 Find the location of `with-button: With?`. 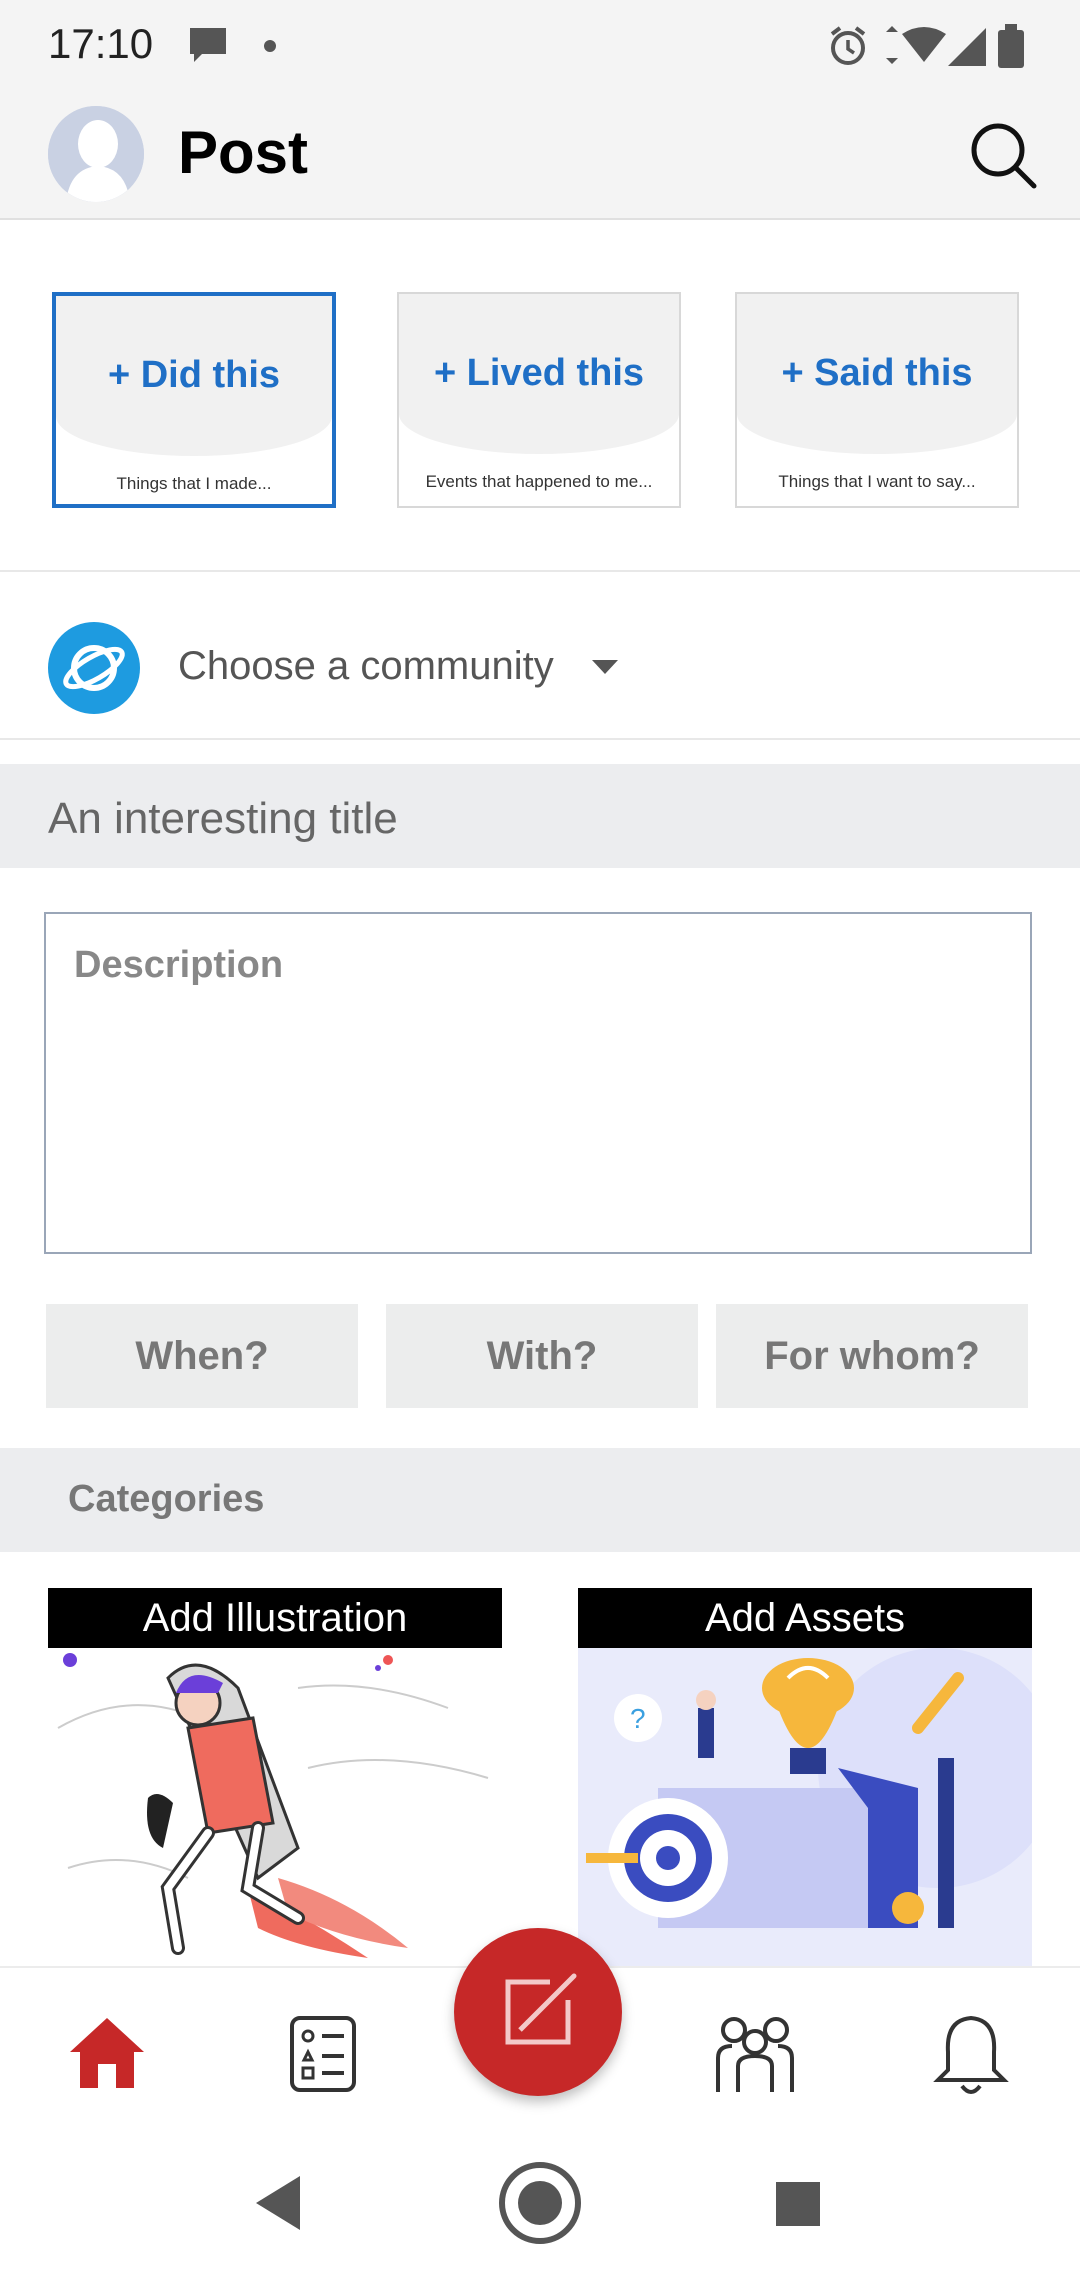

with-button: With? is located at coordinates (542, 1356).